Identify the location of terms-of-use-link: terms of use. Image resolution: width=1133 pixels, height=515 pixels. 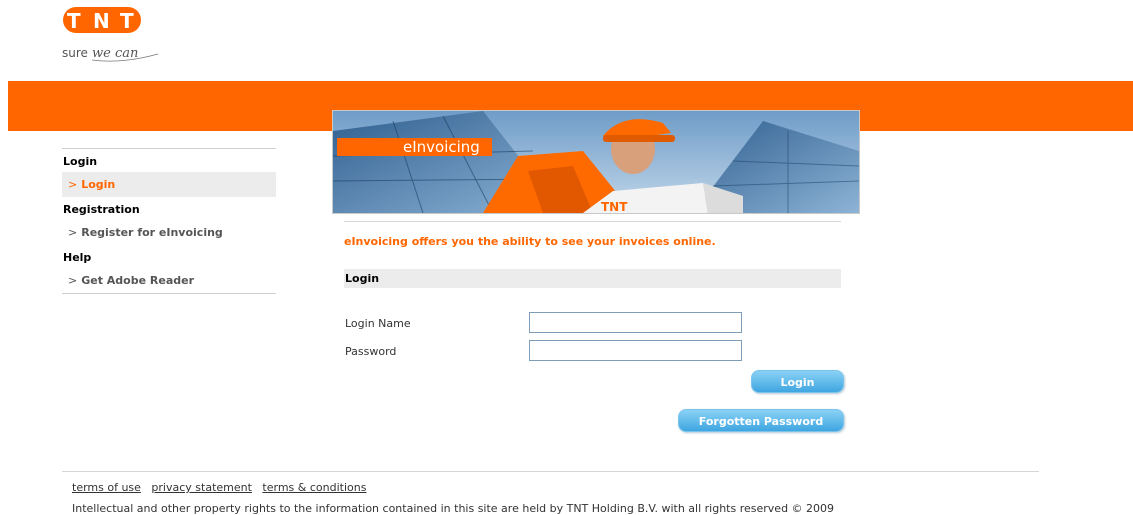
(106, 487).